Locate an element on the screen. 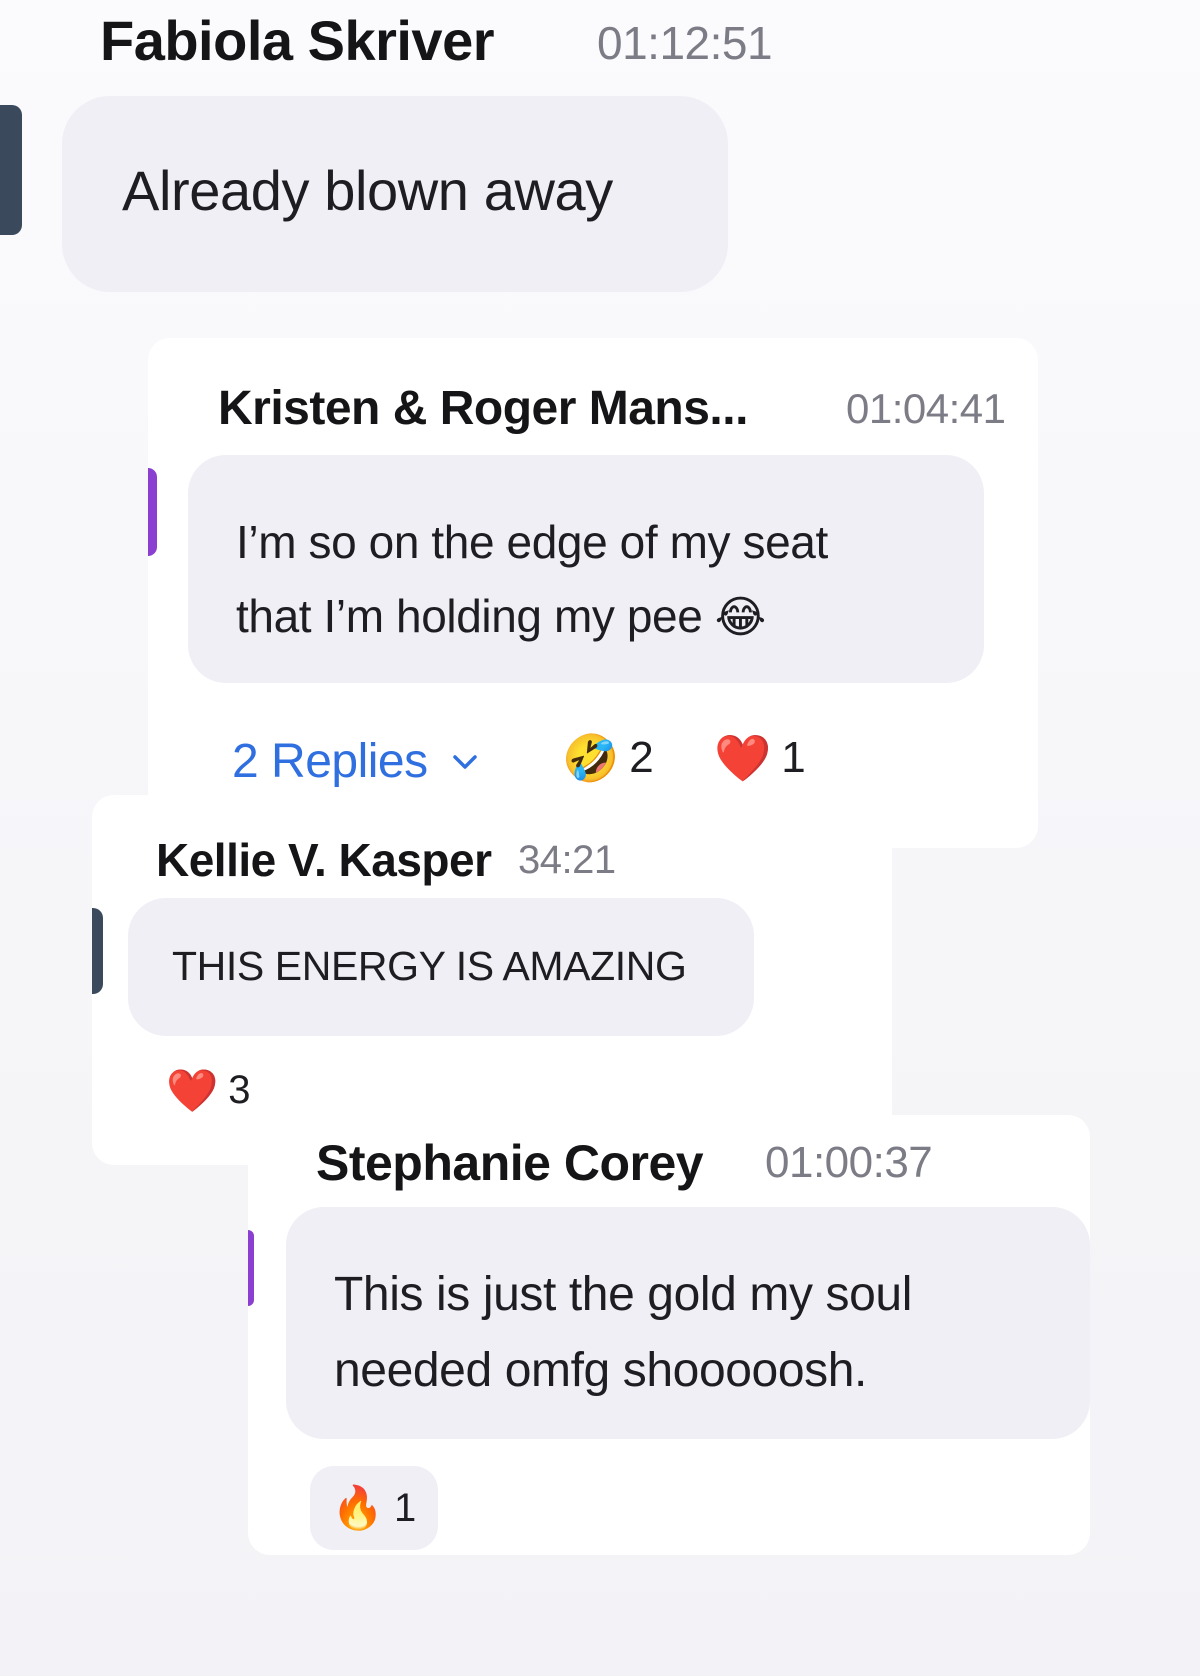  replies-label: 2 Replies is located at coordinates (330, 761).